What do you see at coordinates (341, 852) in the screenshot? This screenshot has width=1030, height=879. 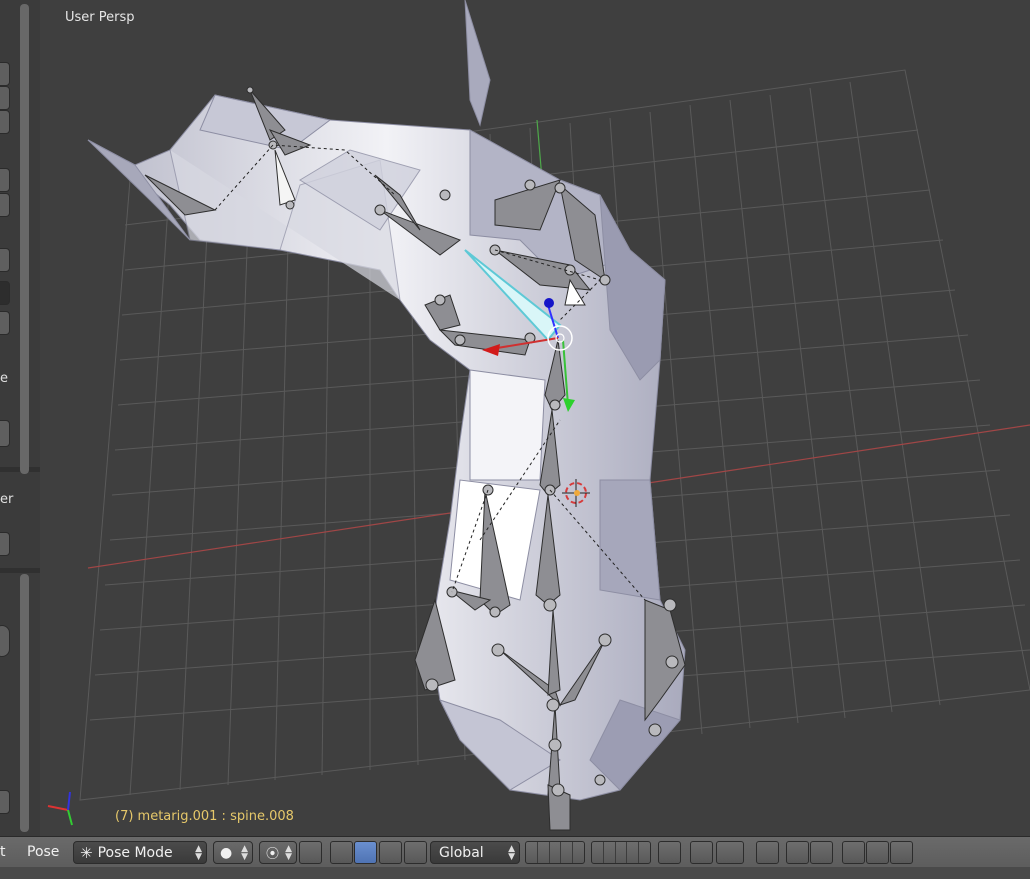 I see `manipulator-toggle-icon` at bounding box center [341, 852].